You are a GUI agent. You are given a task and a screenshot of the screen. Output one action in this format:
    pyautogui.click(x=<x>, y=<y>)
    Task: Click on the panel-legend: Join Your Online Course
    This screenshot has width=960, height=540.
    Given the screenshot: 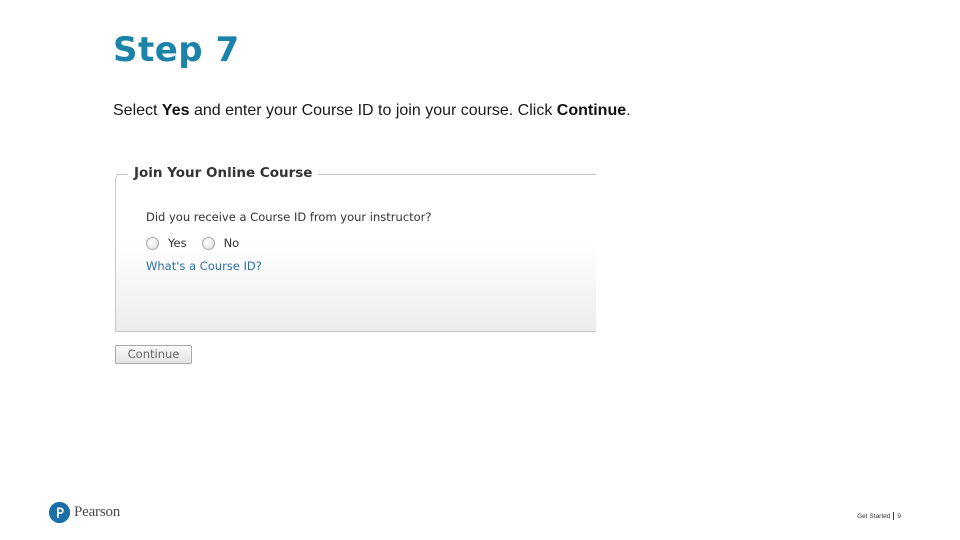 What is the action you would take?
    pyautogui.click(x=226, y=173)
    